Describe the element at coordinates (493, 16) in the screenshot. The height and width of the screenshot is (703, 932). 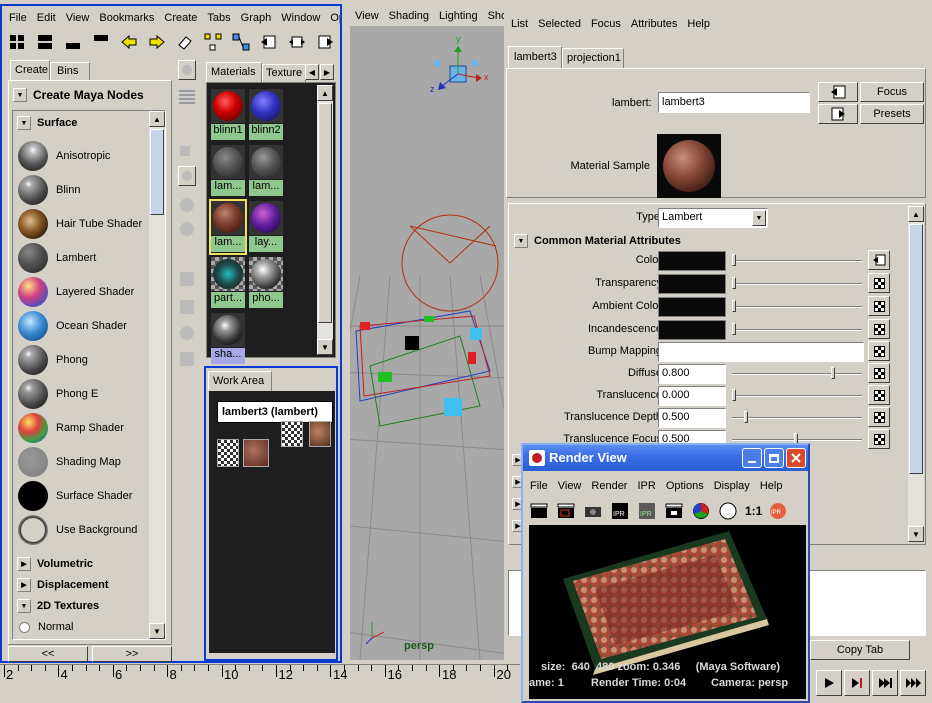
I see `viewport-menu-sho: Sho` at that location.